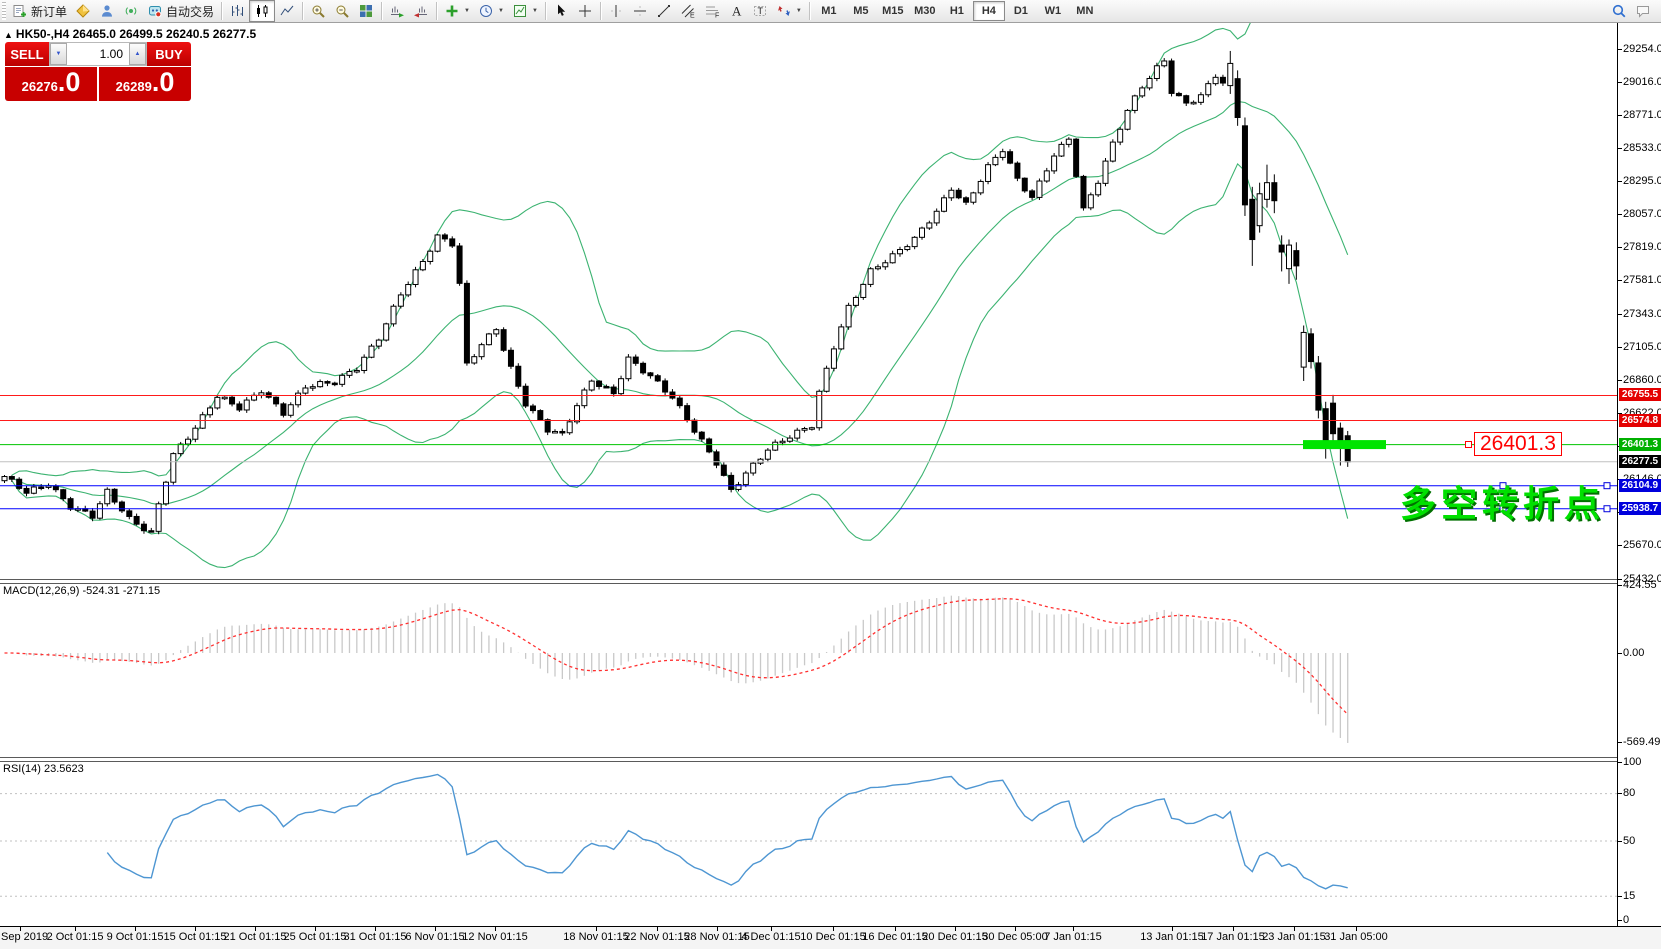  What do you see at coordinates (957, 11) in the screenshot?
I see `timeframe-h1-button: H1` at bounding box center [957, 11].